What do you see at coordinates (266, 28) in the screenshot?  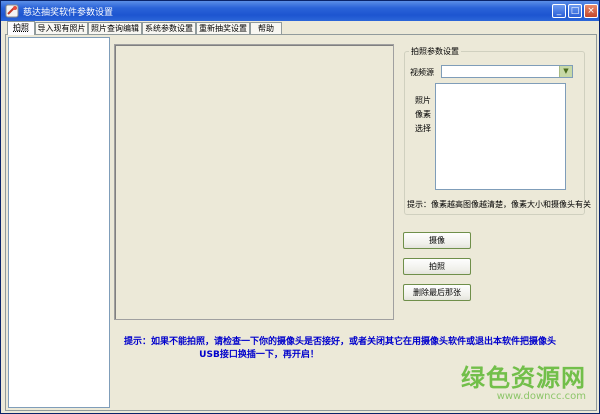 I see `tab-help: 帮助` at bounding box center [266, 28].